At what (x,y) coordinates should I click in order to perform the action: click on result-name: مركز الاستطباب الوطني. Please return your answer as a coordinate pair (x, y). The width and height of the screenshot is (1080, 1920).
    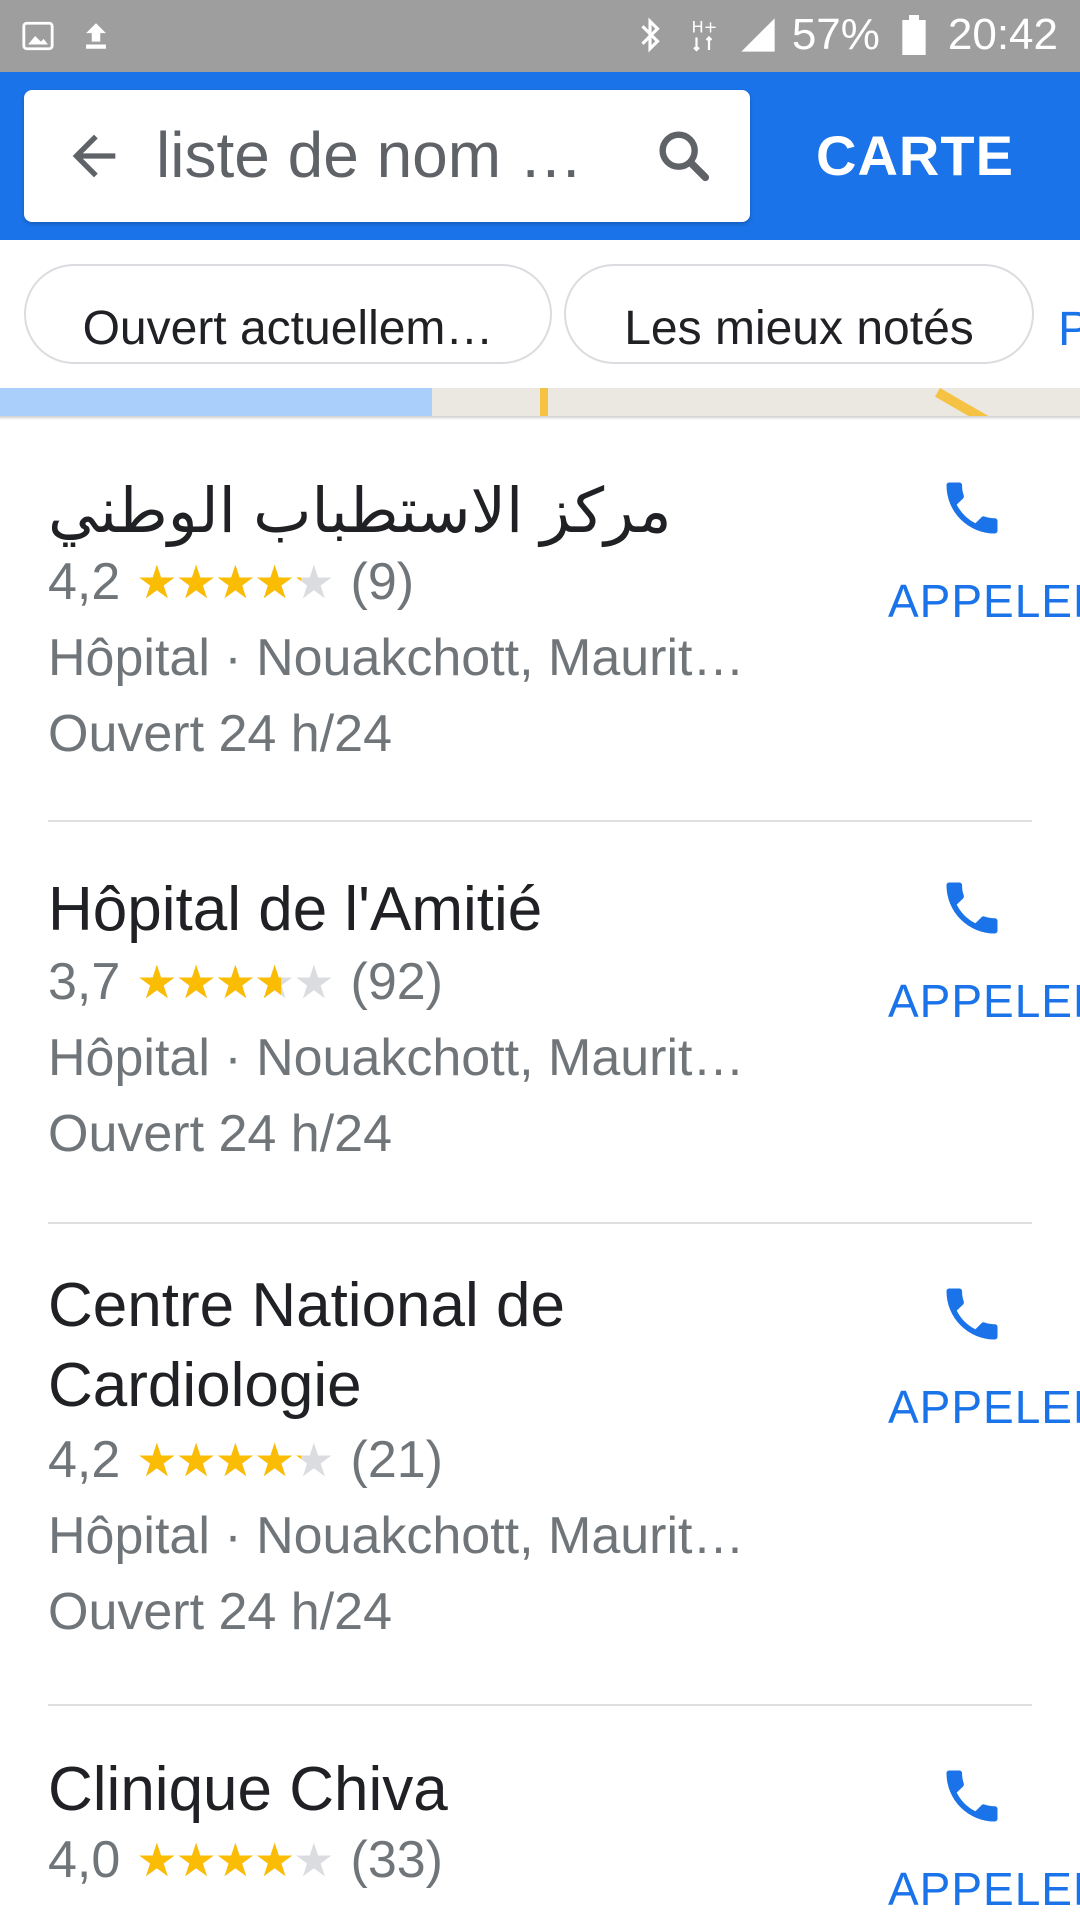
    Looking at the image, I should click on (360, 511).